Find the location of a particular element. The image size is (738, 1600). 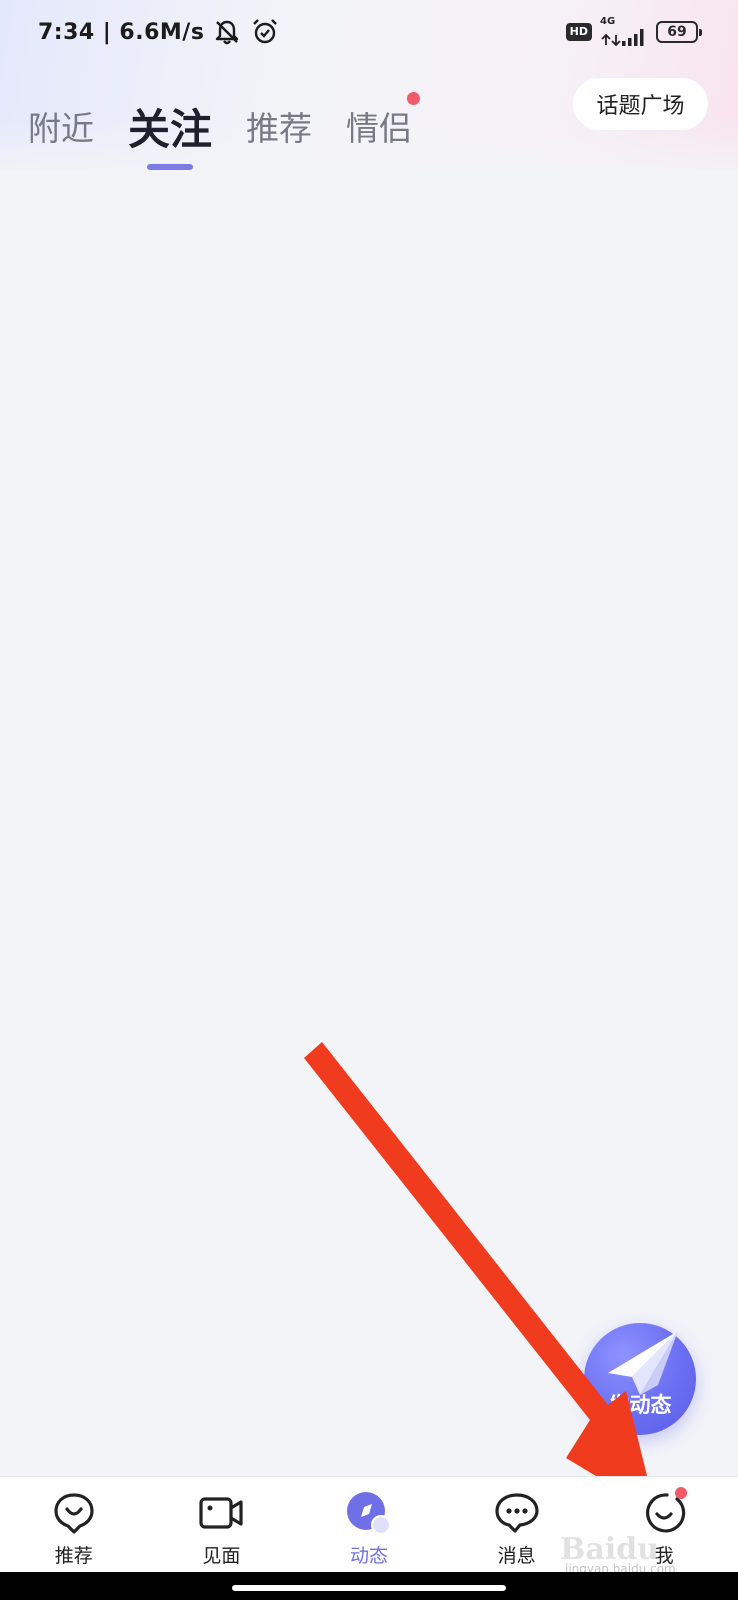

red-arrow-annotation is located at coordinates (480, 1277).